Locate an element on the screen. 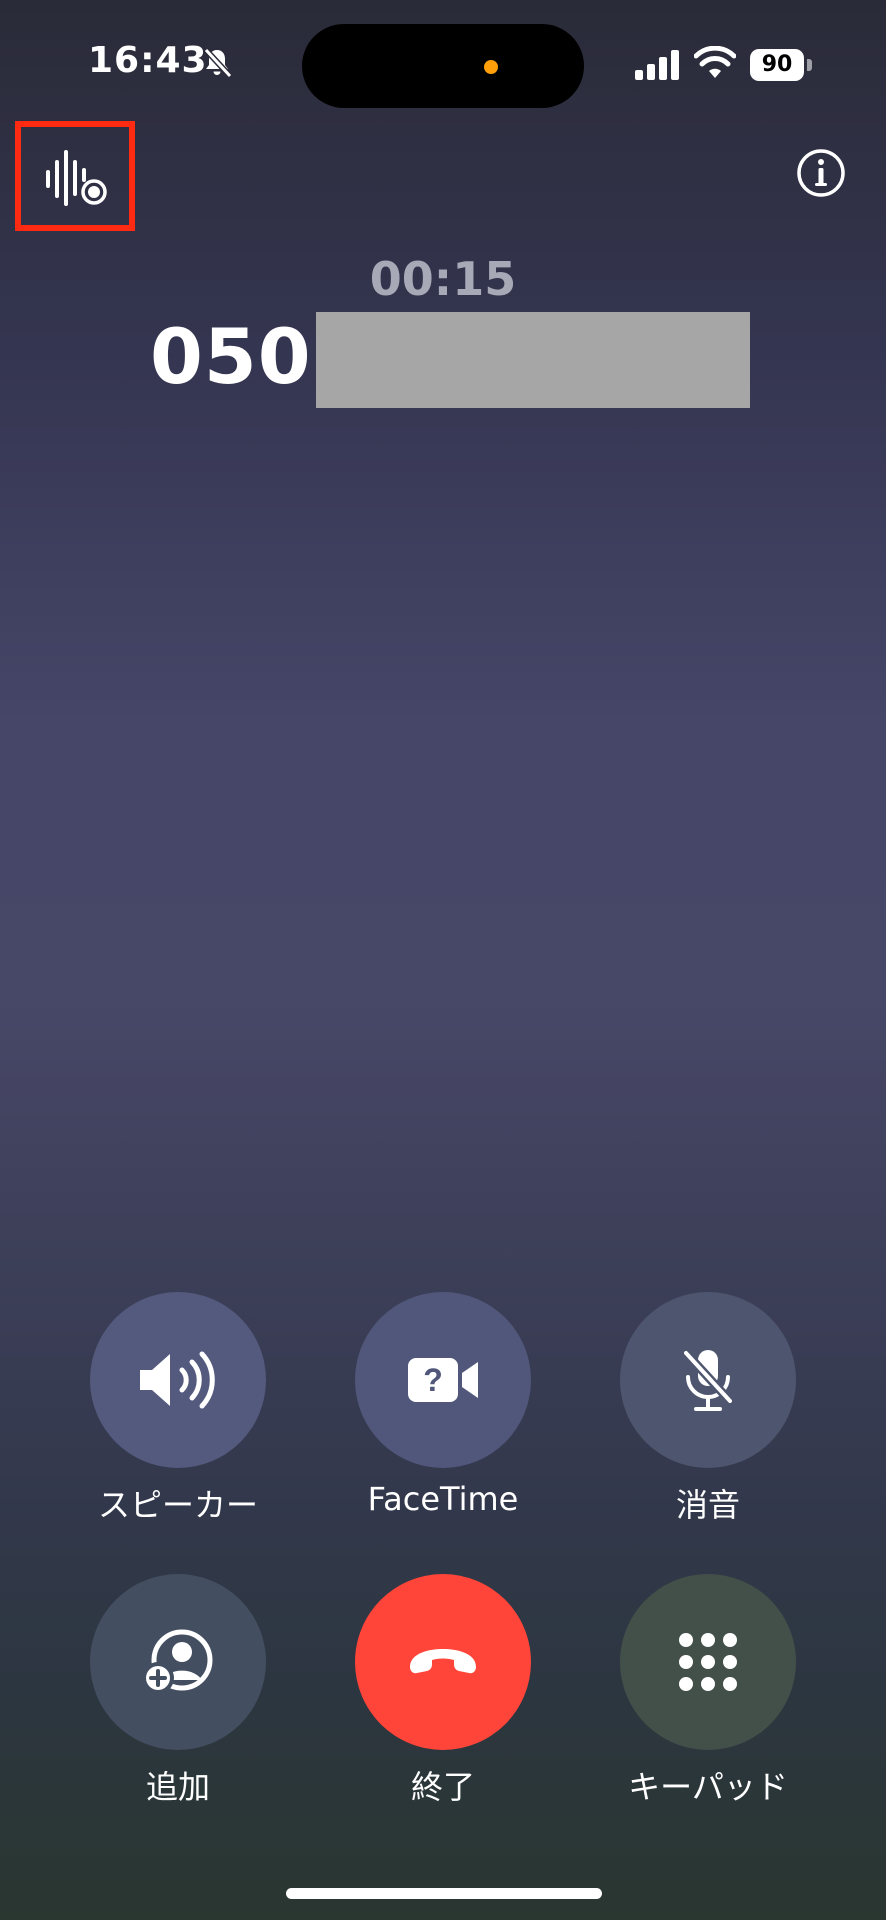  keypad-button is located at coordinates (708, 1662).